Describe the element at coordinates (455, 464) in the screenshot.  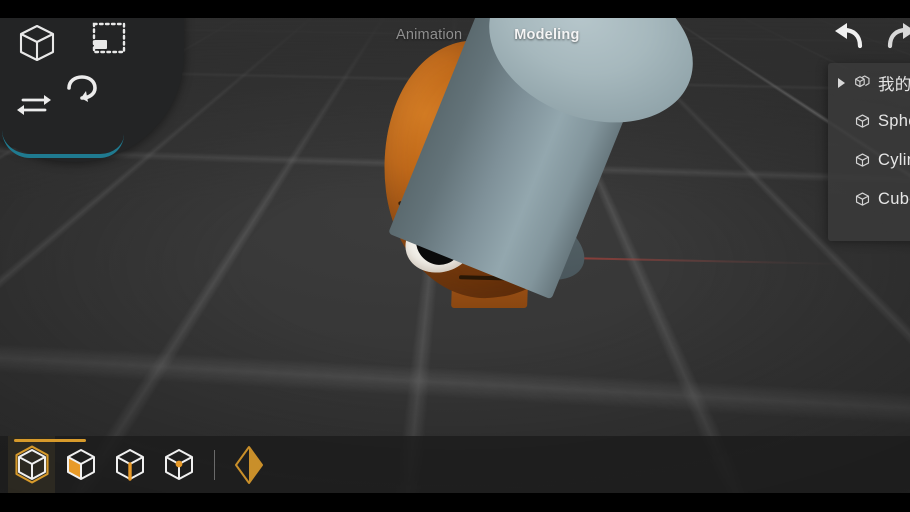
I see `selection-mode-toolbar` at that location.